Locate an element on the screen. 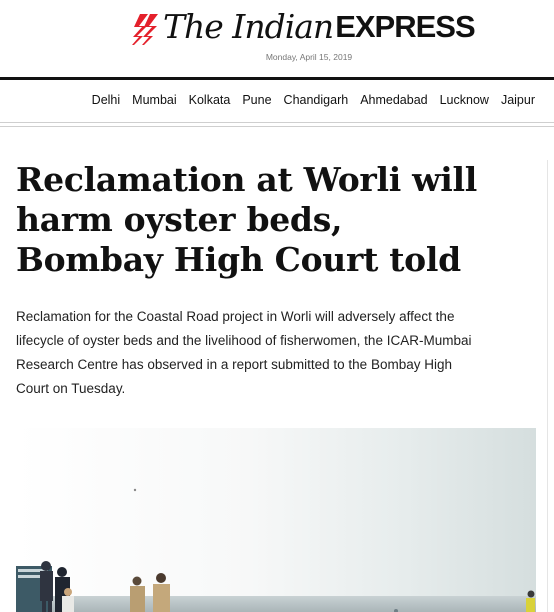 This screenshot has height=612, width=554. nav-city-jaipur: Jaipur is located at coordinates (518, 100).